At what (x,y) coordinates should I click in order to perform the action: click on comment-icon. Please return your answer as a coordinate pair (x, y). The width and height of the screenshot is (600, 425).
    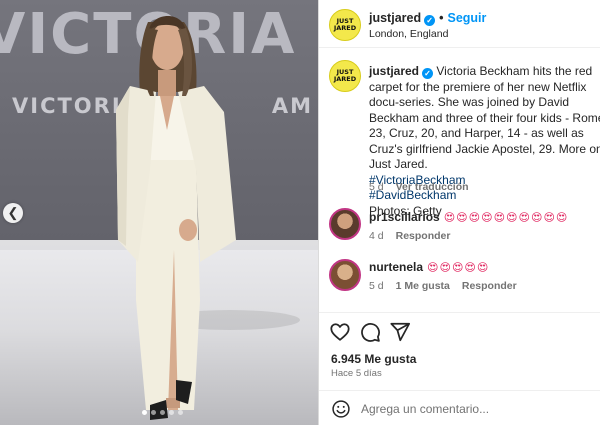
    Looking at the image, I should click on (370, 332).